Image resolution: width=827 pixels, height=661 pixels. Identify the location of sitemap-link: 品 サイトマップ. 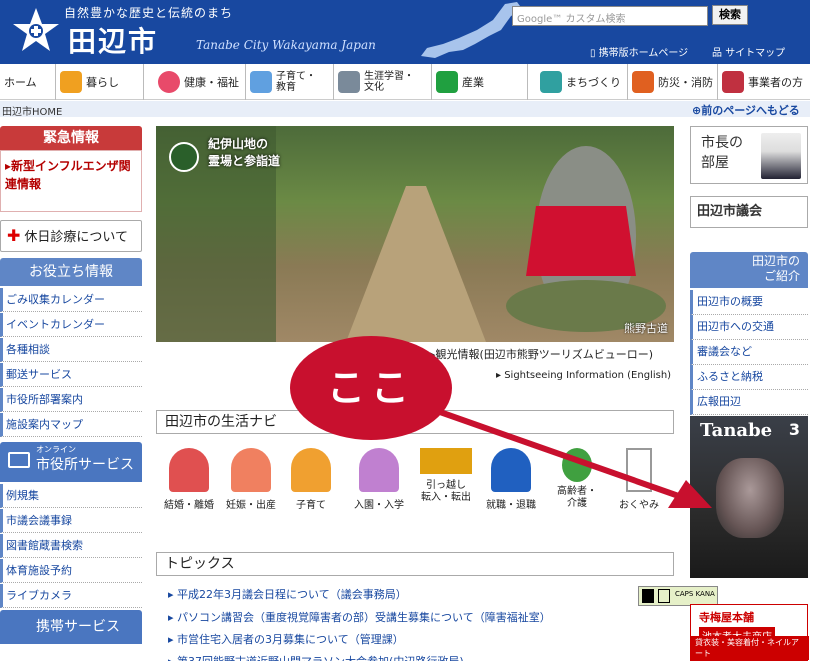
(748, 51).